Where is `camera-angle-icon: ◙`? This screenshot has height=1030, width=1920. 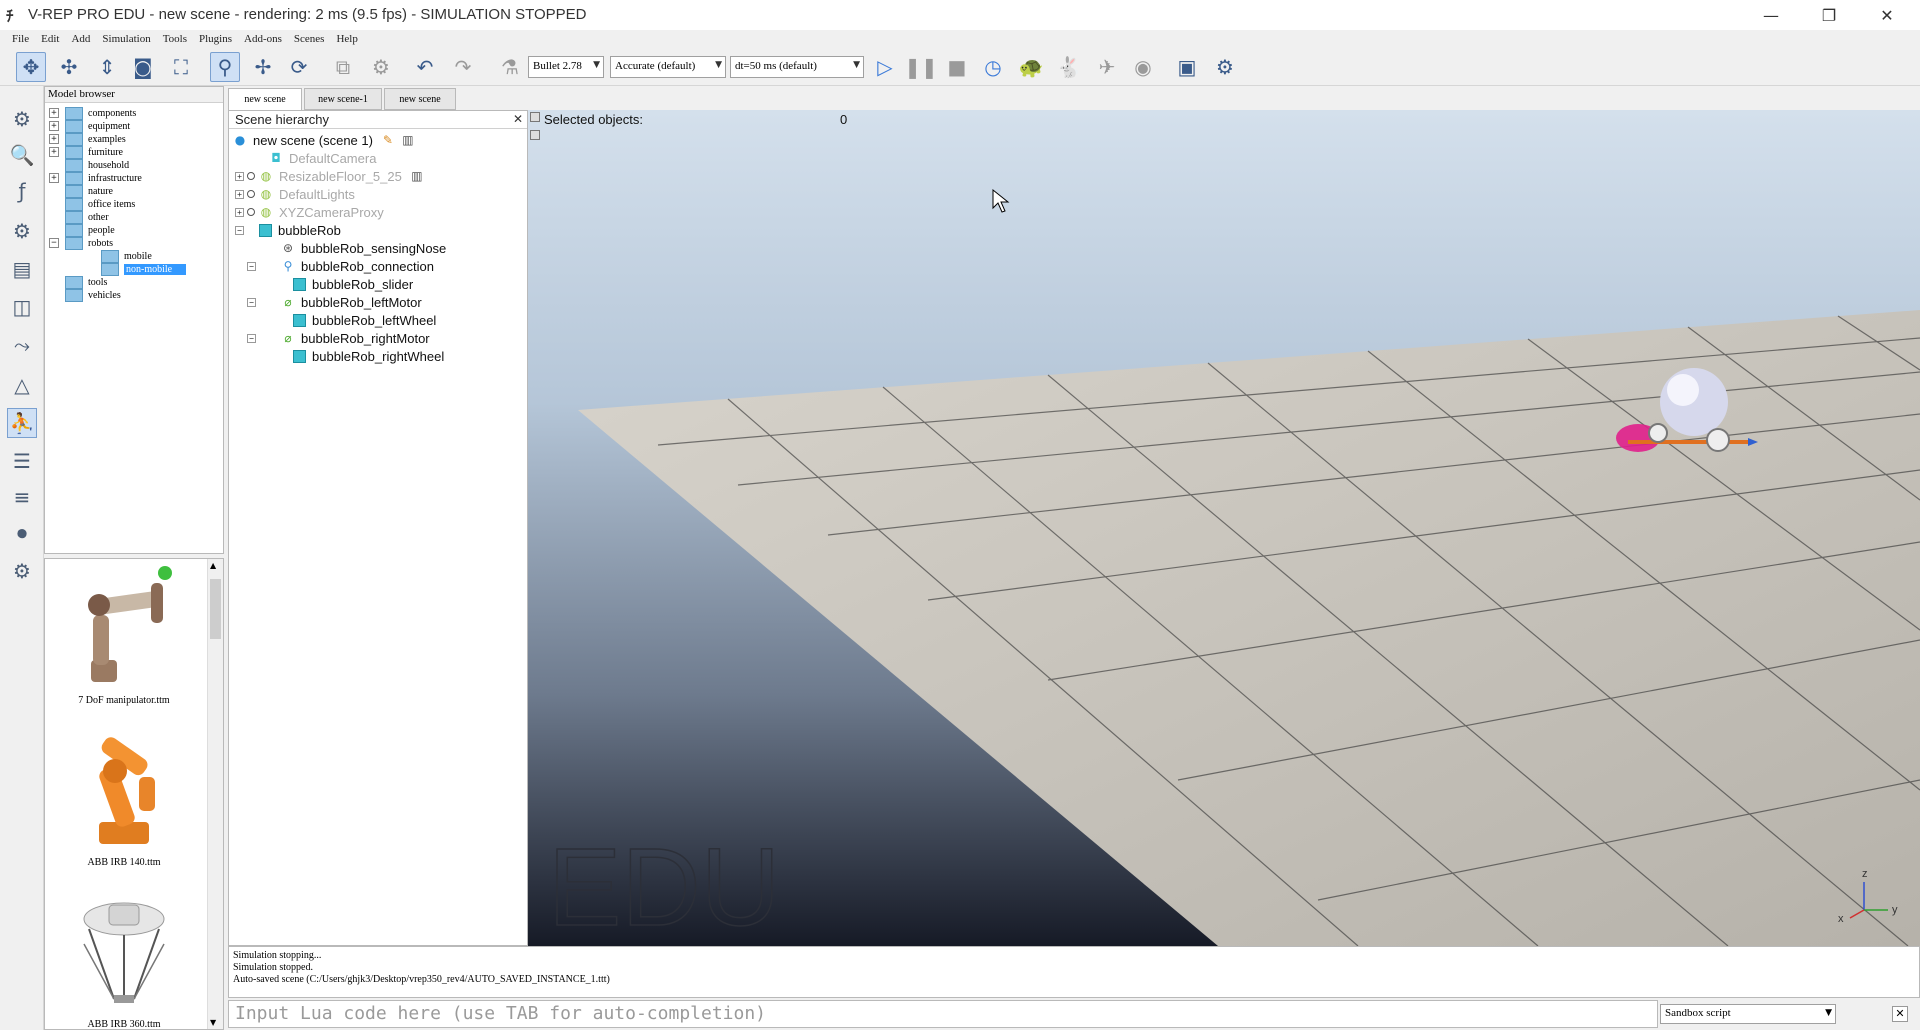 camera-angle-icon: ◙ is located at coordinates (143, 67).